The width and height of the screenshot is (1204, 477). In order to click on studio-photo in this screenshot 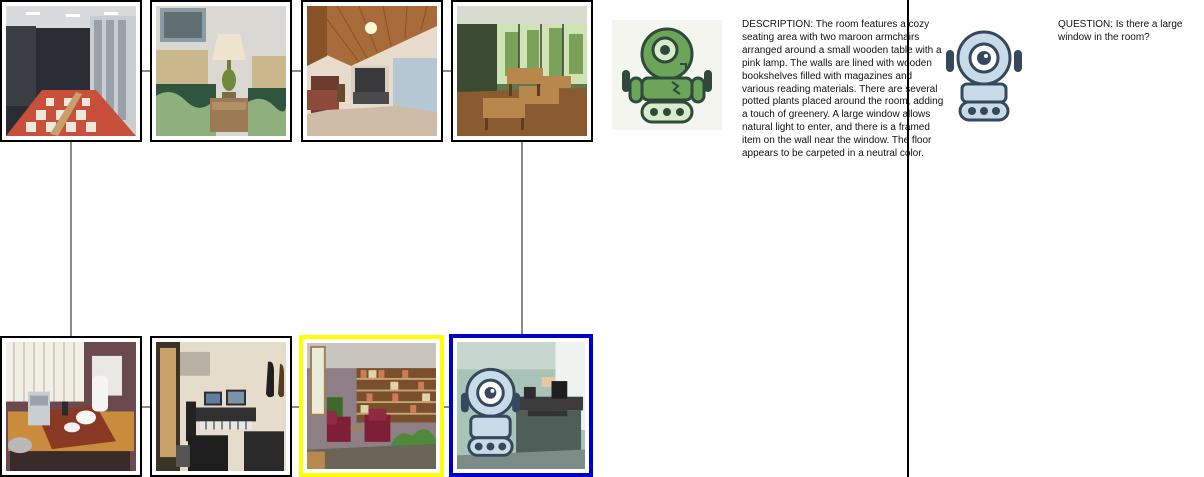, I will do `click(221, 406)`.